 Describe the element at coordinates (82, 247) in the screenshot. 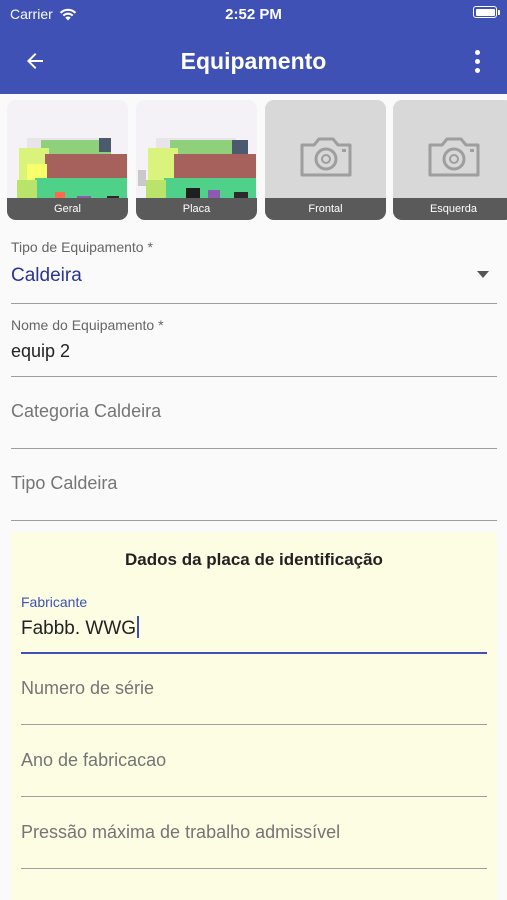

I see `tipo-equipamento-label: Tipo de Equipamento *` at that location.